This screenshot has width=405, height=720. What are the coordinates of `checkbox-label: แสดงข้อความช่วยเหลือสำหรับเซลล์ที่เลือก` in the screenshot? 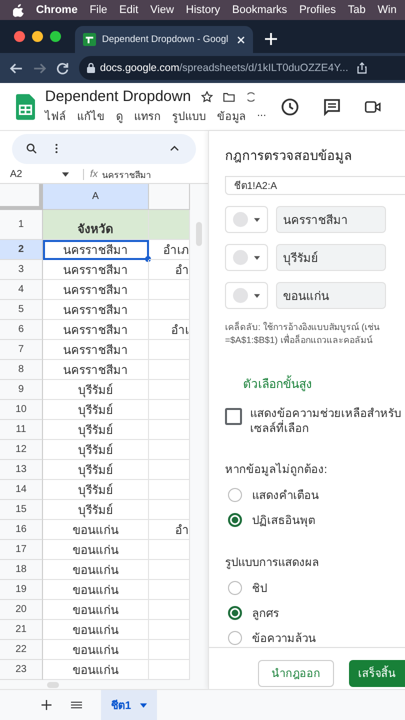 It's located at (326, 421).